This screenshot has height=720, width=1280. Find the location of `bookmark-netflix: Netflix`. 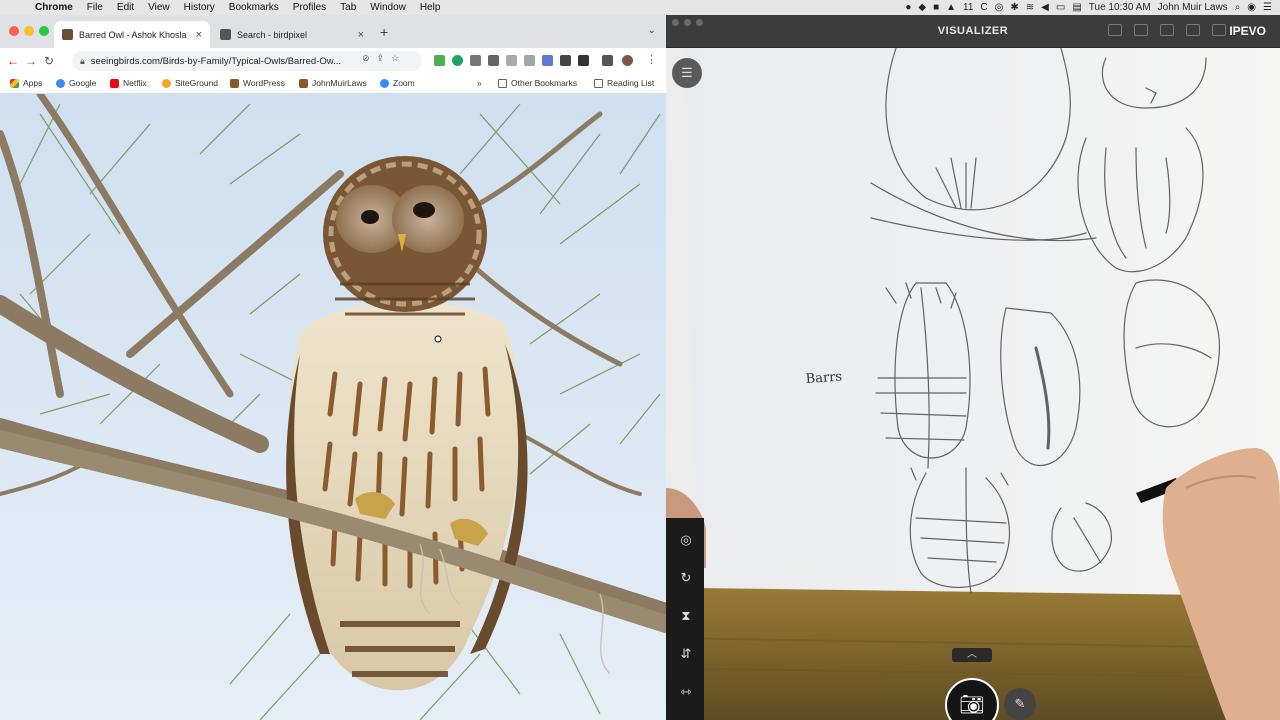

bookmark-netflix: Netflix is located at coordinates (128, 83).